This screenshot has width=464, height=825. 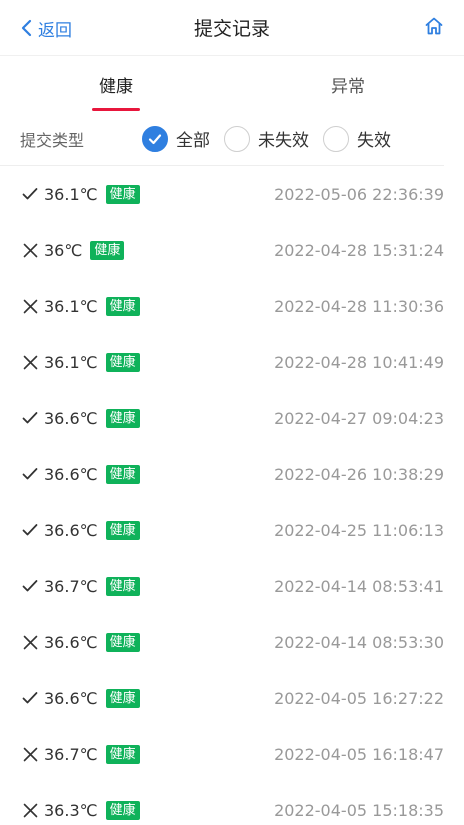 I want to click on radio-label: 全部, so click(x=193, y=141).